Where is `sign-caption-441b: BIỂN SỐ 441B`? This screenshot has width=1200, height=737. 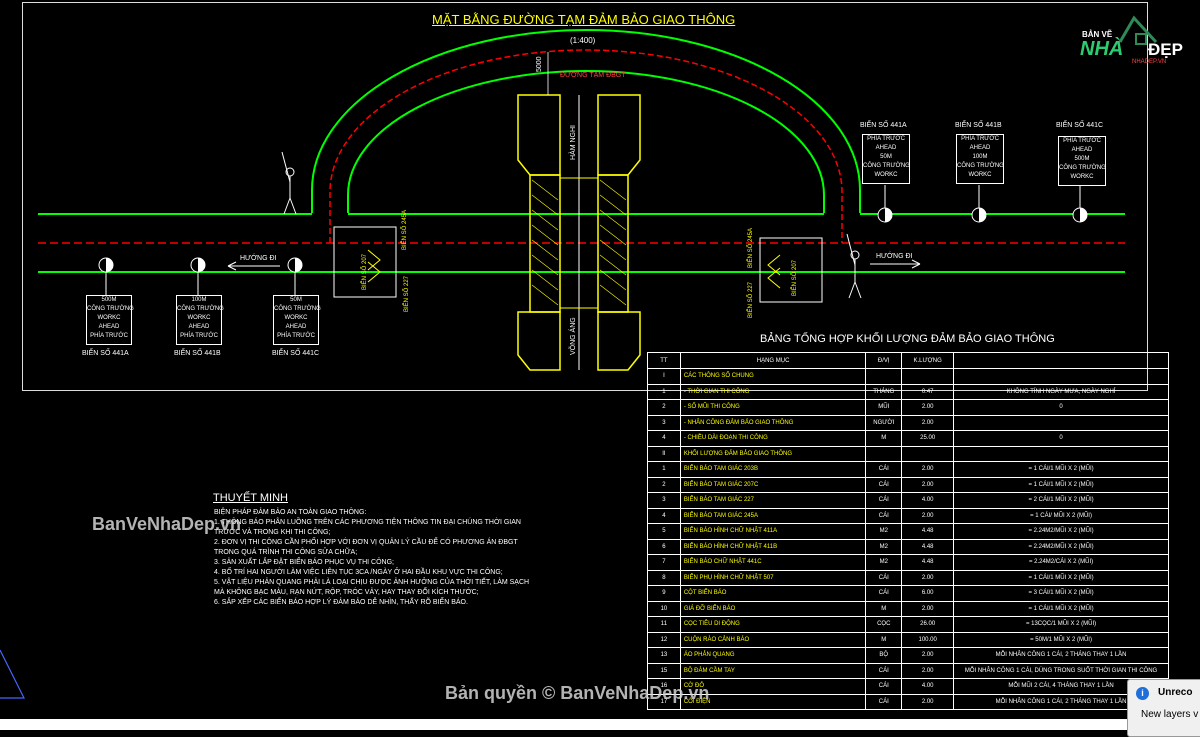
sign-caption-441b: BIỂN SỐ 441B is located at coordinates (197, 353).